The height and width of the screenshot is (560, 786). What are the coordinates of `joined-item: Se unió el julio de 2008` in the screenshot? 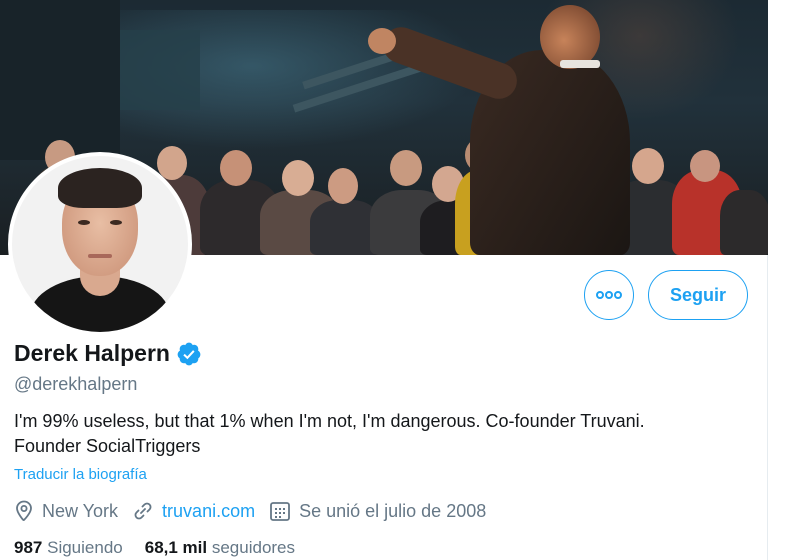 It's located at (377, 511).